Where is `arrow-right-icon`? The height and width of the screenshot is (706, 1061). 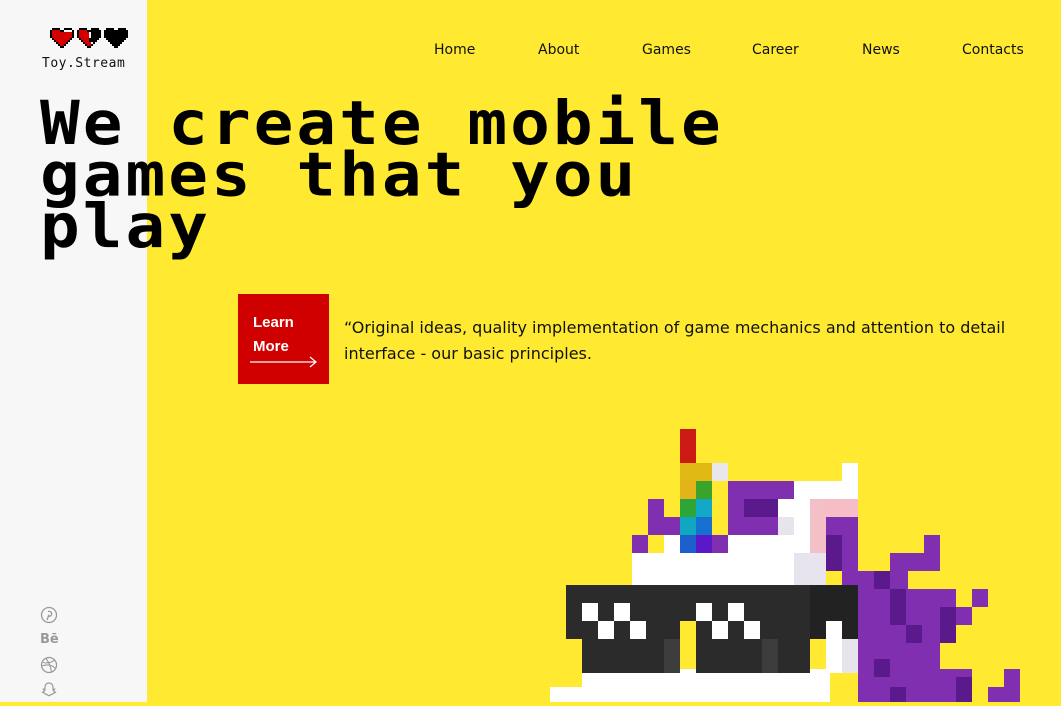 arrow-right-icon is located at coordinates (283, 362).